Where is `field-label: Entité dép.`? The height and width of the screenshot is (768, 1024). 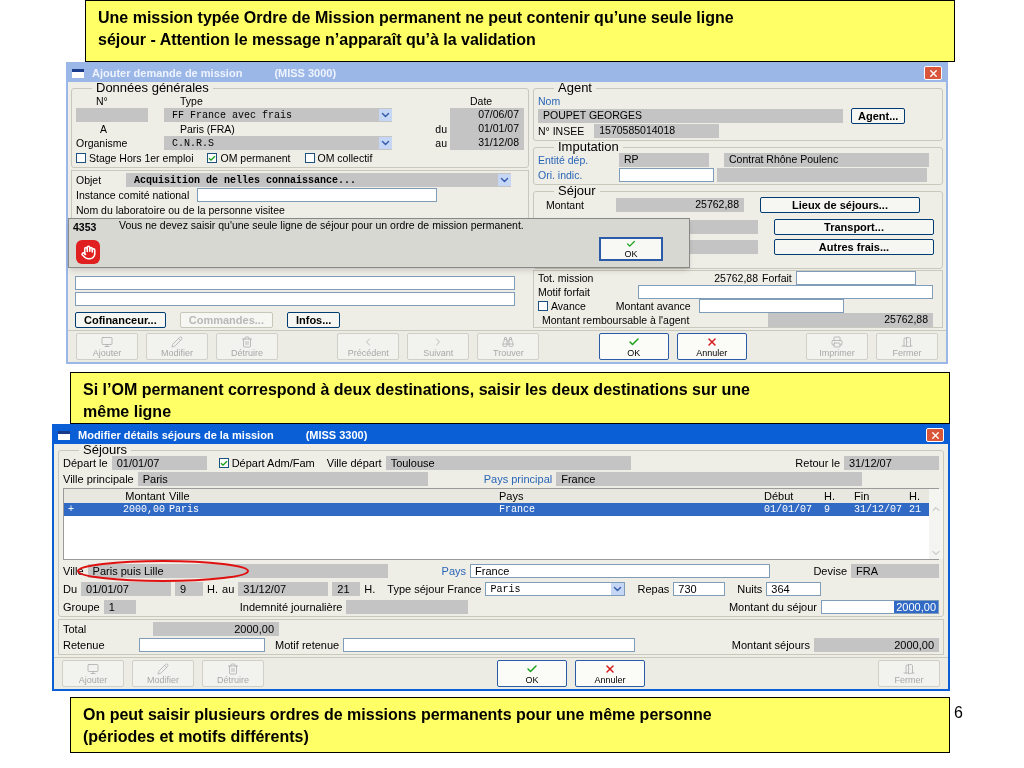 field-label: Entité dép. is located at coordinates (564, 160).